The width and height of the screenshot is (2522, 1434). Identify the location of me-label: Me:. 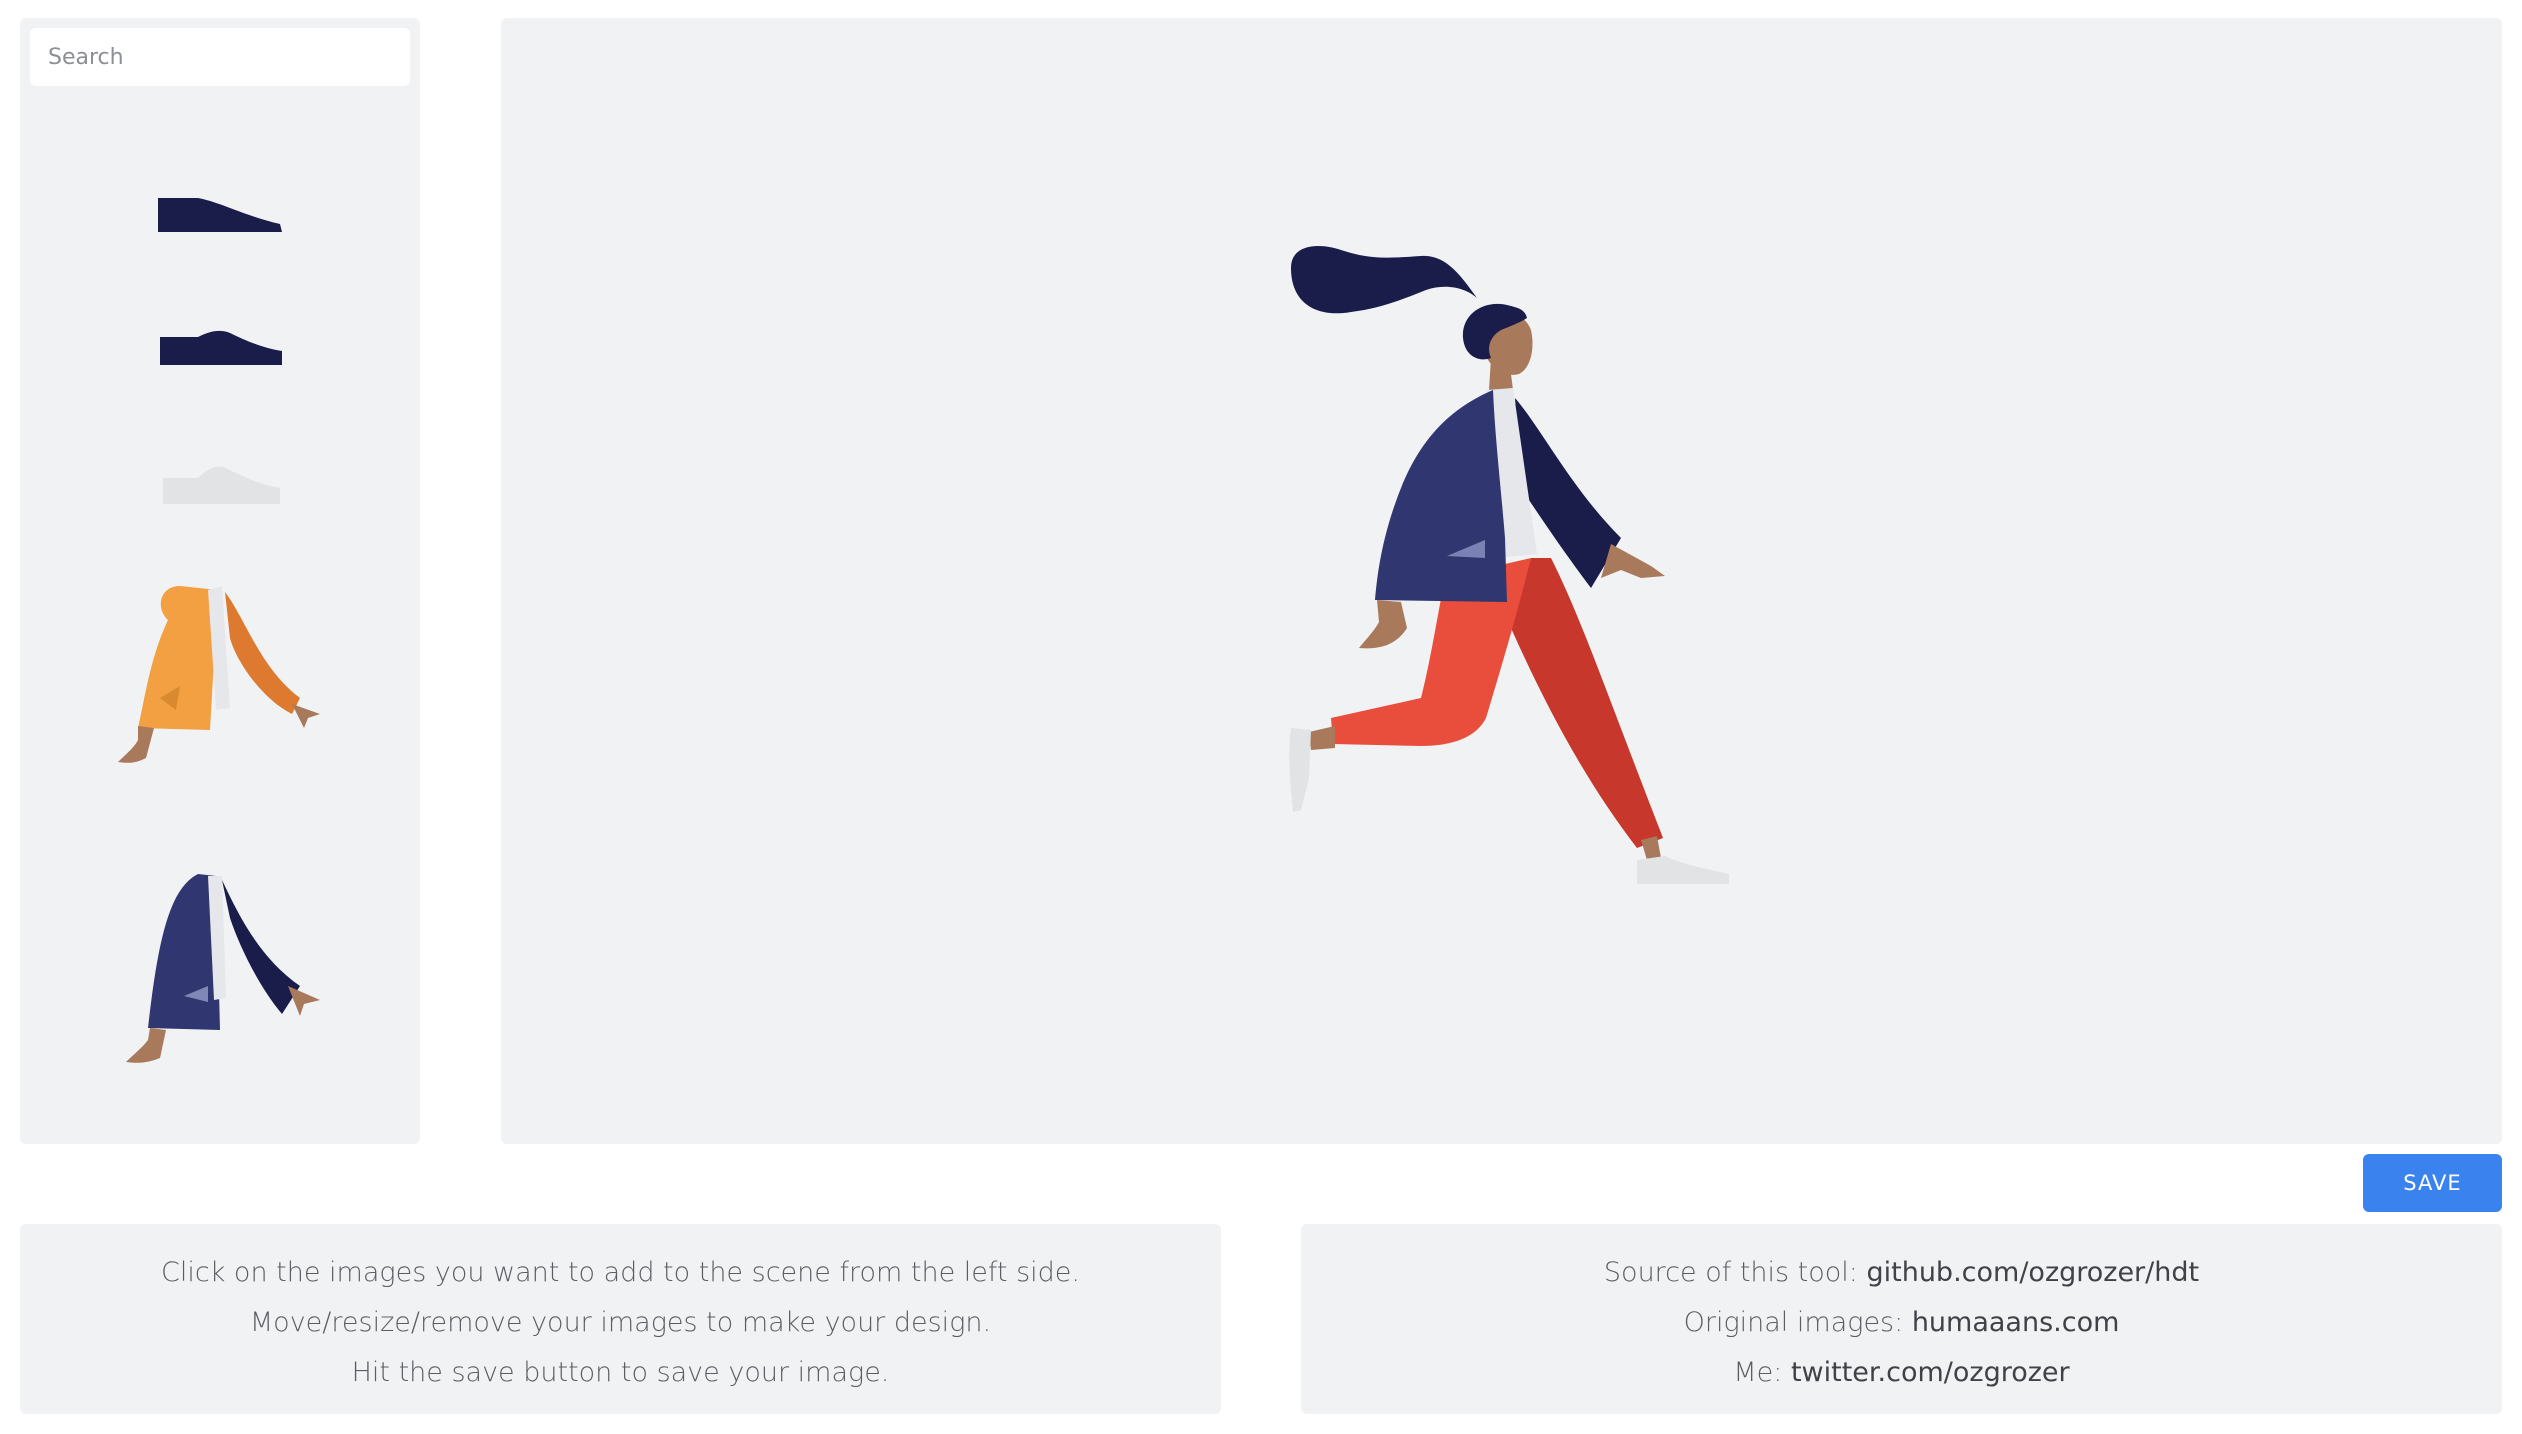
(1762, 1372).